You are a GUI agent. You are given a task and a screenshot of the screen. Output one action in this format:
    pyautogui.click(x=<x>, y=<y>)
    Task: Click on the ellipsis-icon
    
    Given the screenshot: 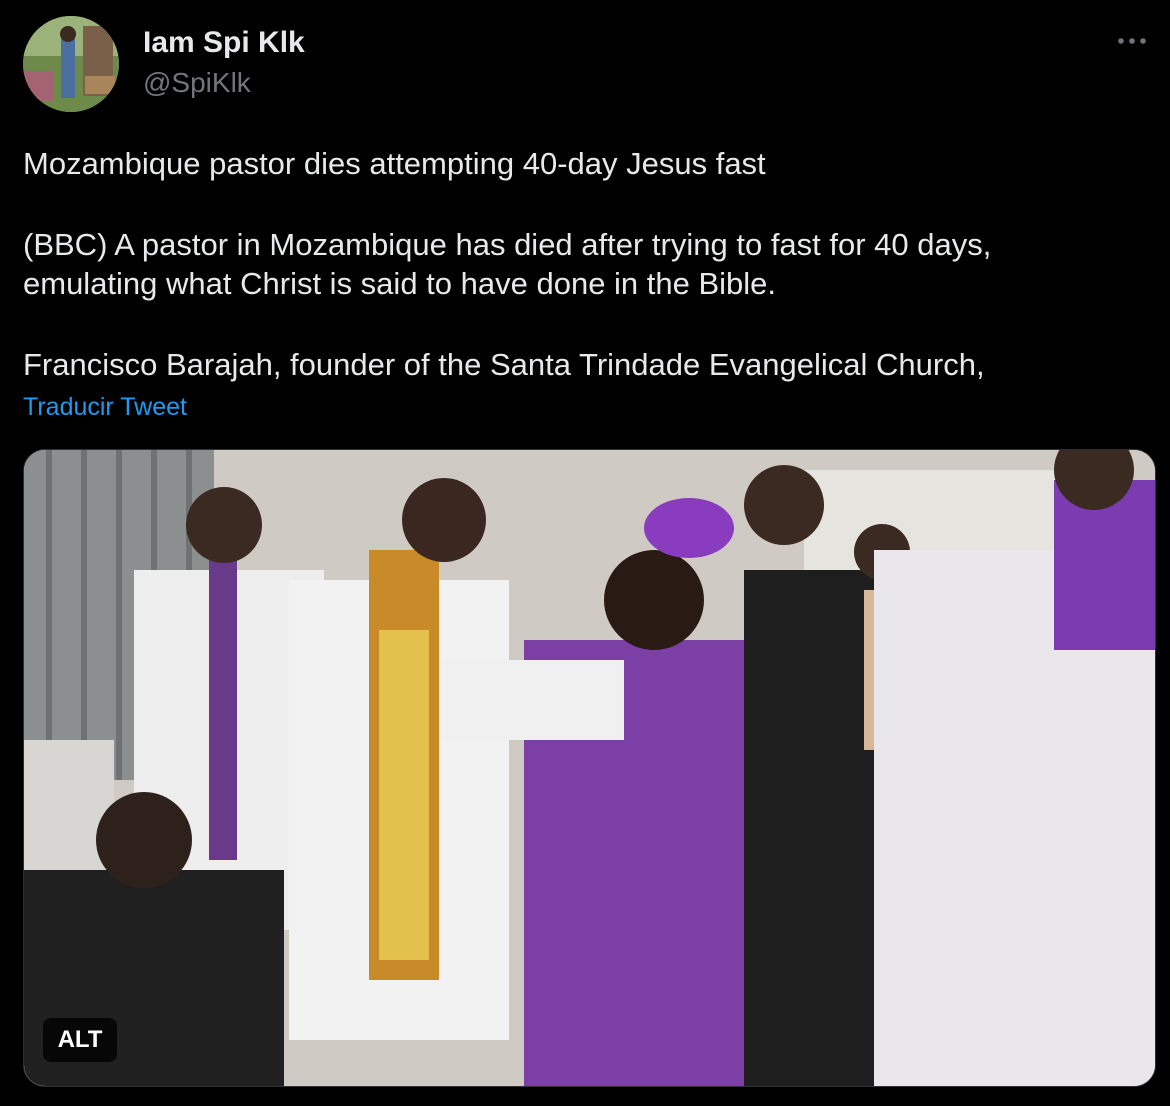 What is the action you would take?
    pyautogui.click(x=1132, y=41)
    